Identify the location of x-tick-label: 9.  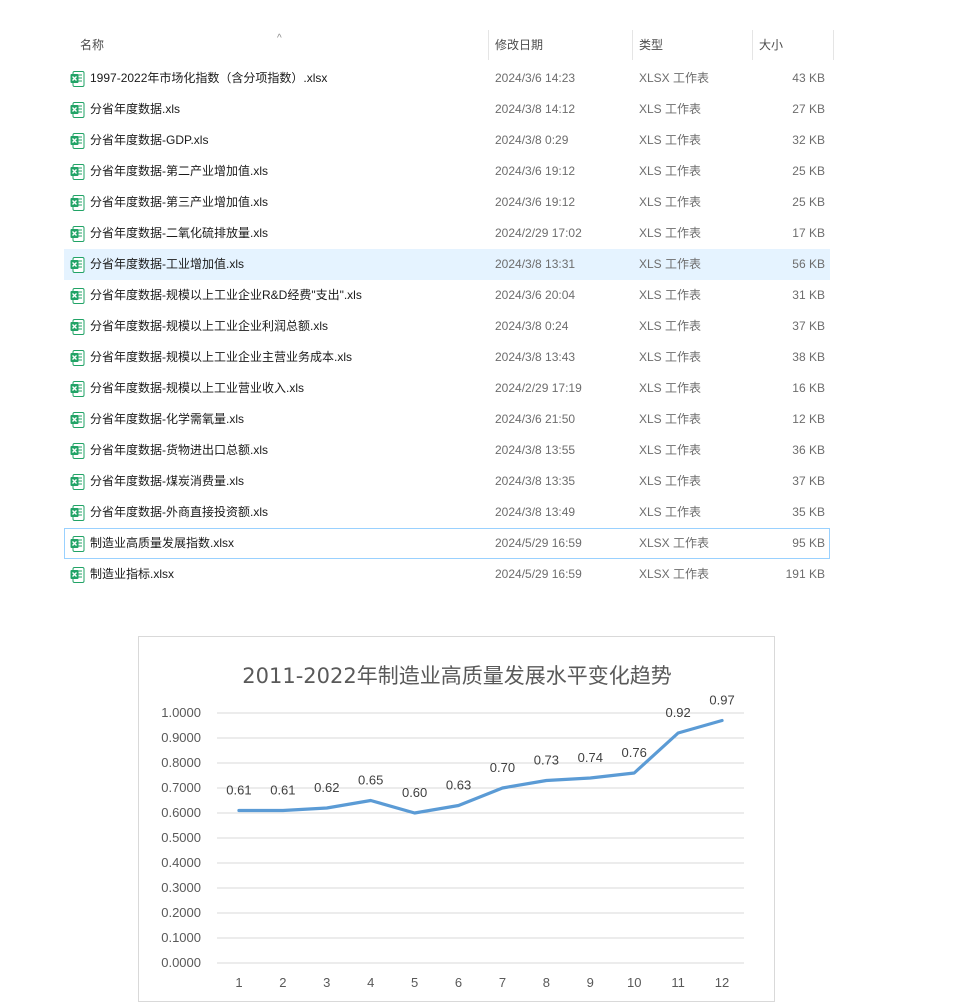
(590, 982).